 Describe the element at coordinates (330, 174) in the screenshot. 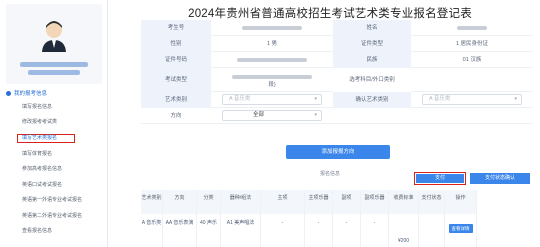

I see `registration-info-heading: 报名信息` at that location.